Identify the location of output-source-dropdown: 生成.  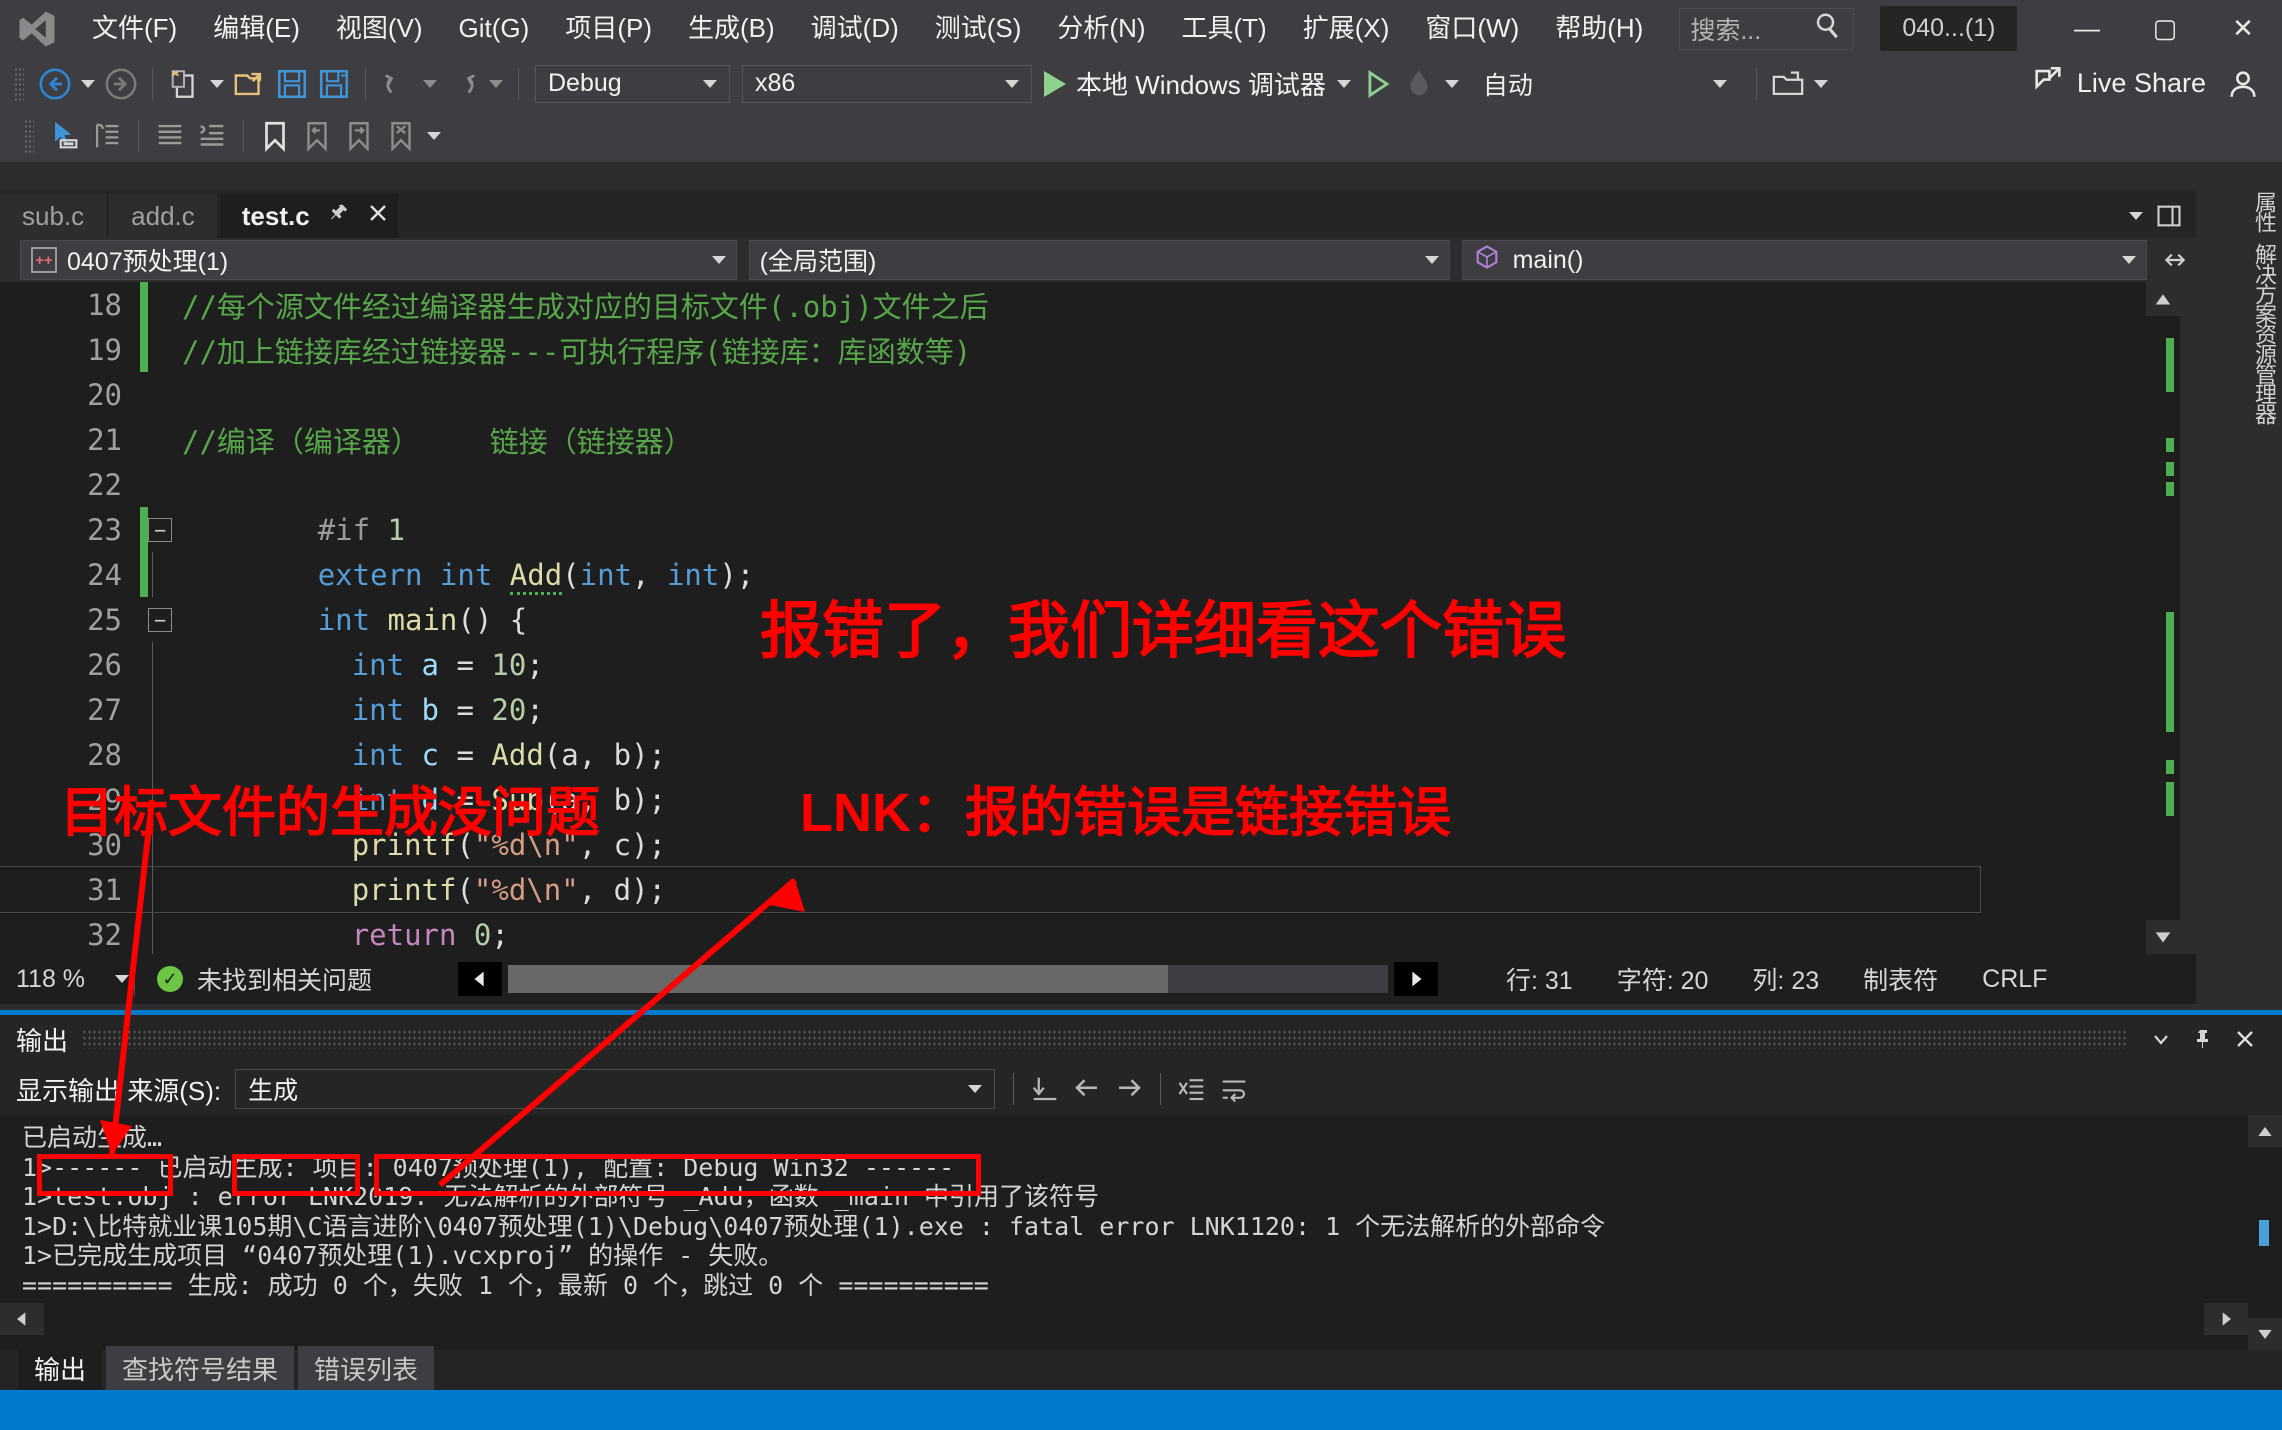
(615, 1089).